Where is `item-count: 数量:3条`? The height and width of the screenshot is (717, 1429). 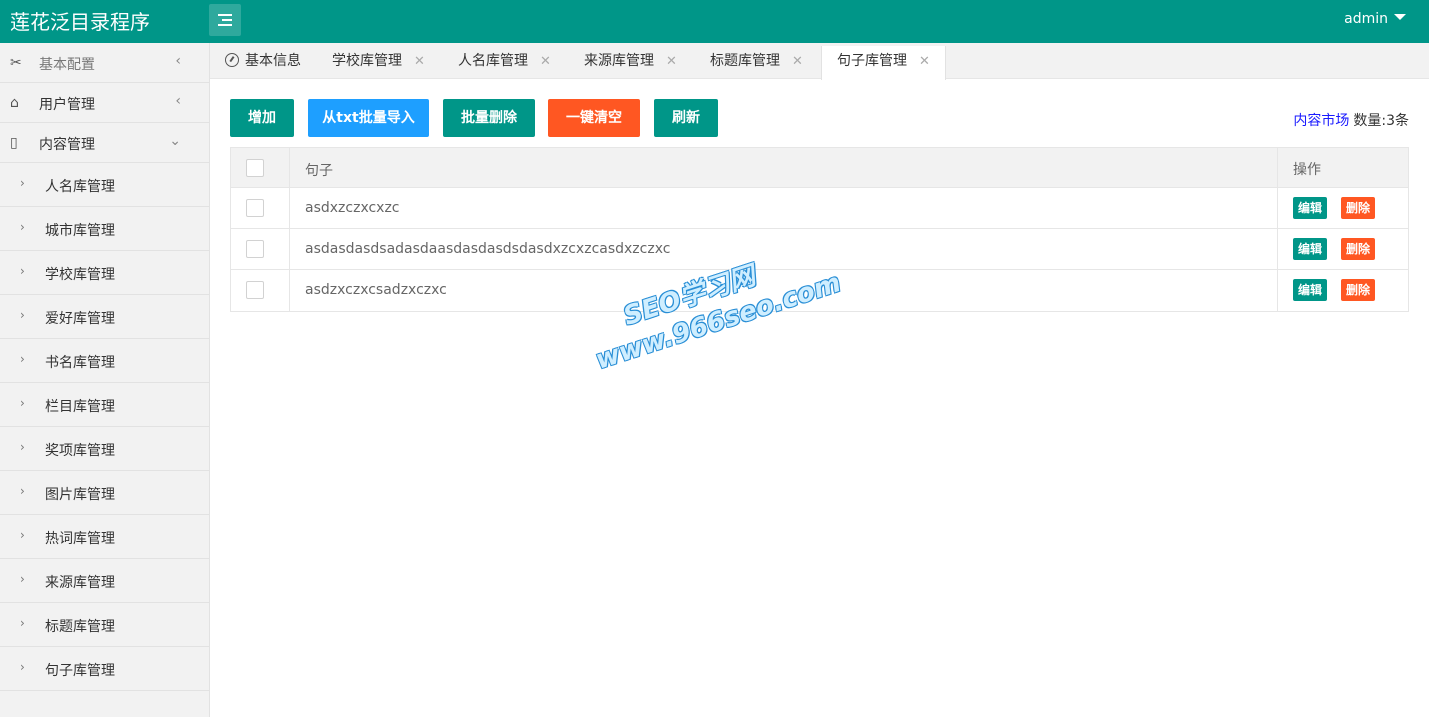
item-count: 数量:3条 is located at coordinates (1381, 121).